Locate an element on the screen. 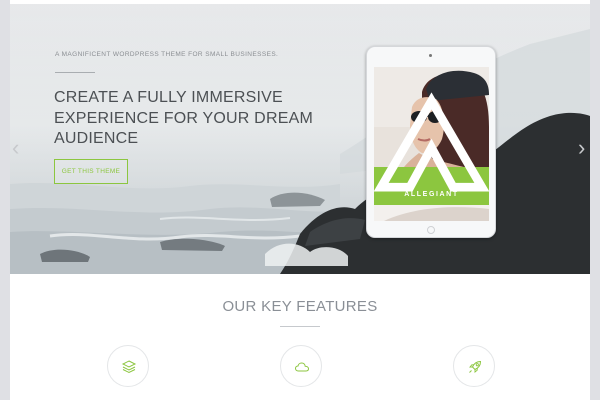 This screenshot has height=400, width=600. cloud-icon is located at coordinates (302, 367).